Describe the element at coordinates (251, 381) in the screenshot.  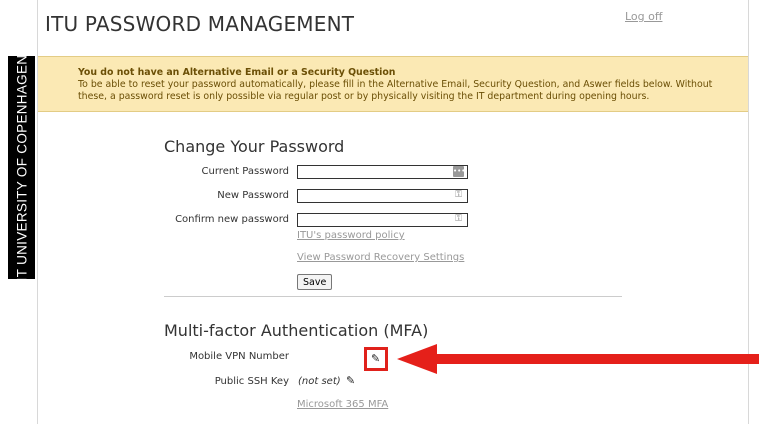
I see `ssh-key-label: Public SSH Key` at that location.